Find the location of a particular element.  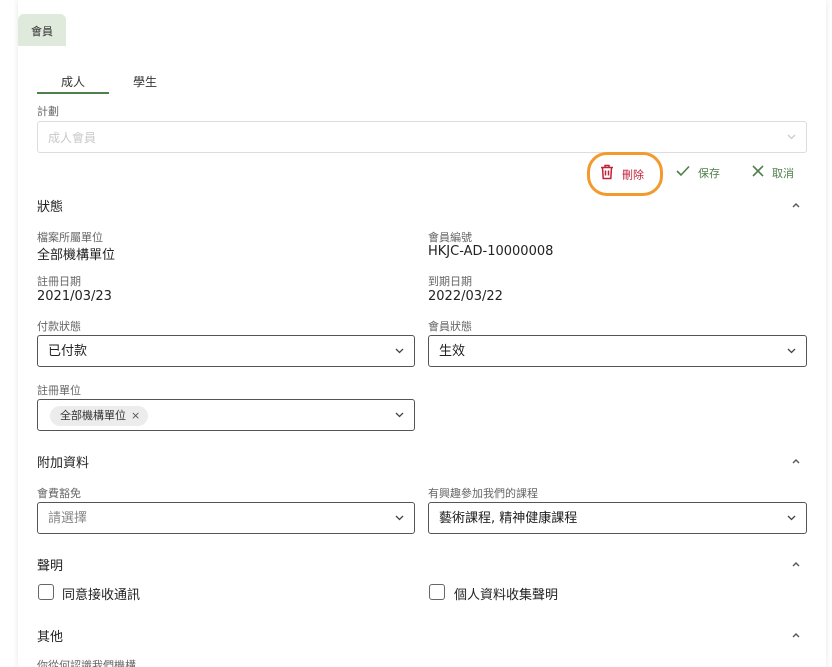

reg-unit-chip-label: 全部機構單位 is located at coordinates (93, 415).